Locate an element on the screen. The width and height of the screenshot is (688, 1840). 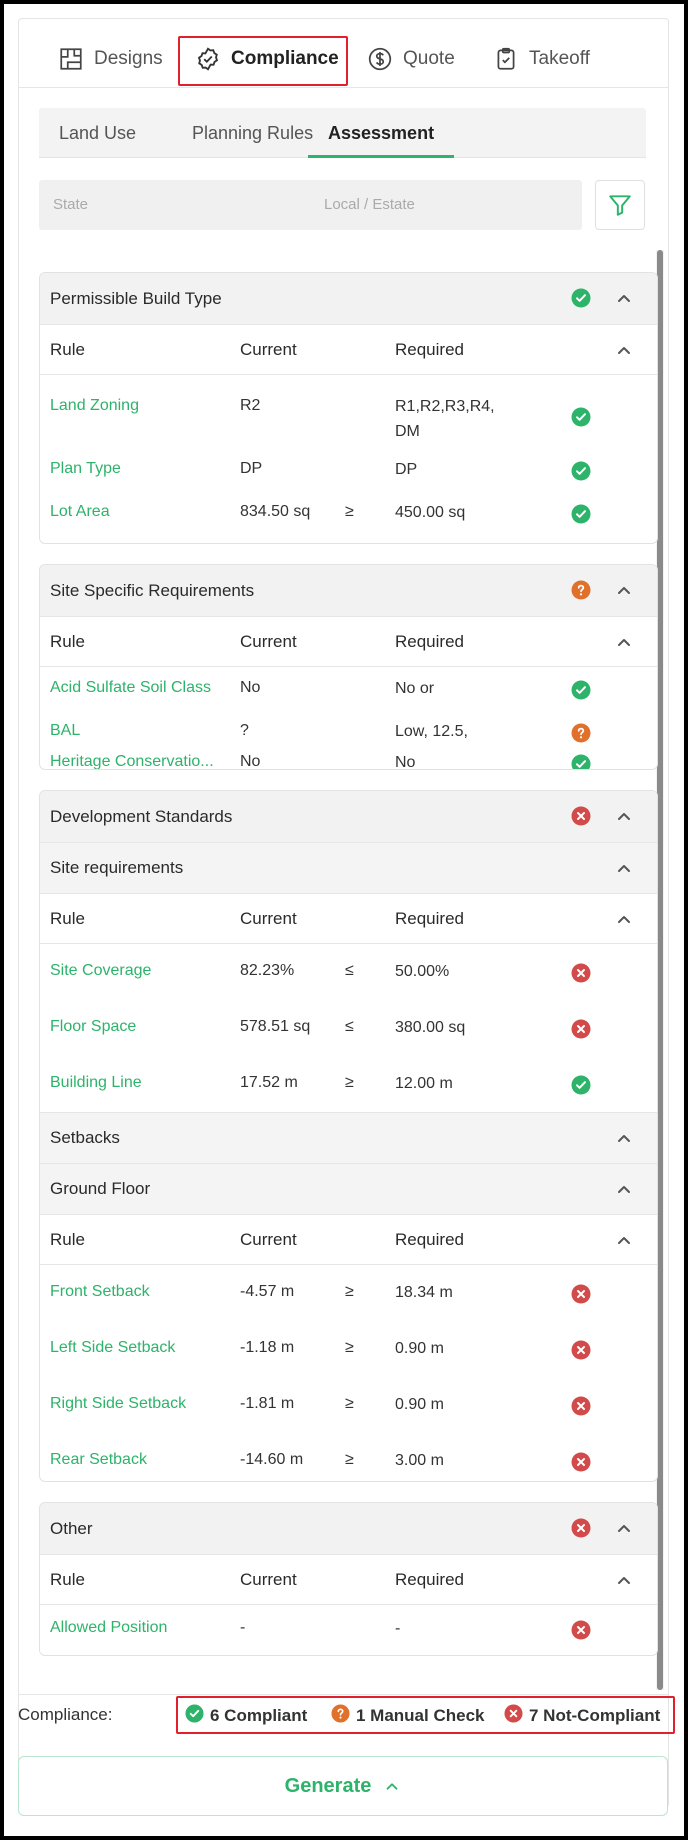
required-value: No or is located at coordinates (415, 688).